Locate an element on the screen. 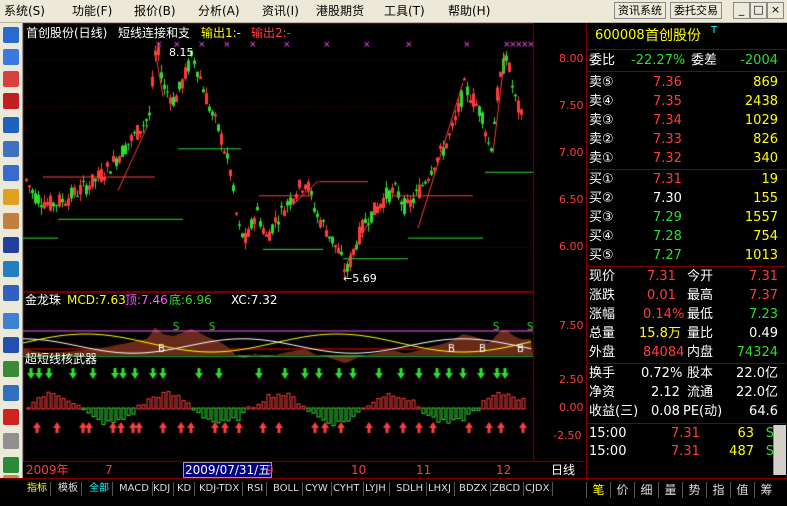  low-tick-1: 2.50 is located at coordinates (571, 379).